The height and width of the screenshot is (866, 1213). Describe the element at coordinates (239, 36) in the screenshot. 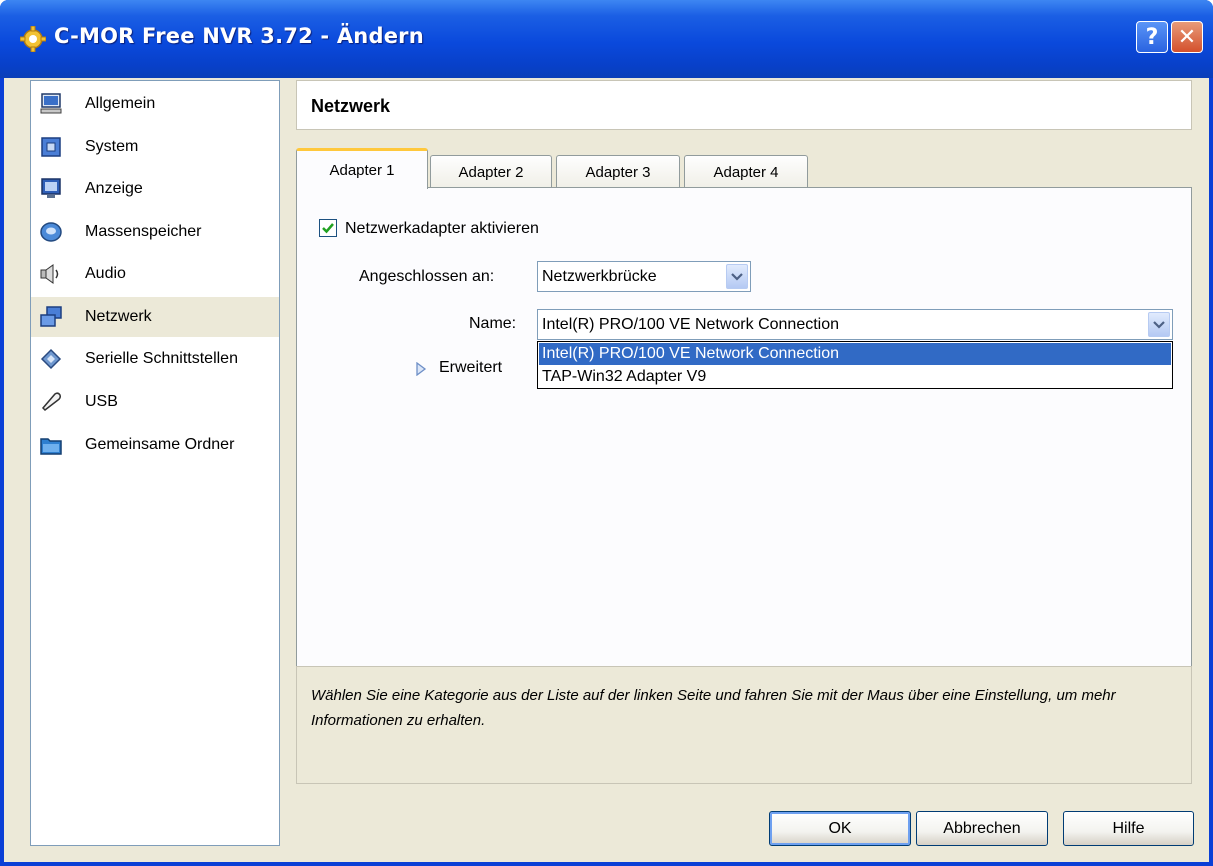

I see `window-title: C-MOR Free NVR 3.72 - Ändern` at that location.